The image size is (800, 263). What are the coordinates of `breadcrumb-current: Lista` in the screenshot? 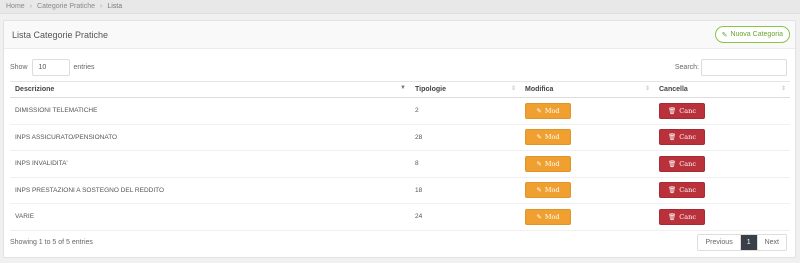 It's located at (115, 6).